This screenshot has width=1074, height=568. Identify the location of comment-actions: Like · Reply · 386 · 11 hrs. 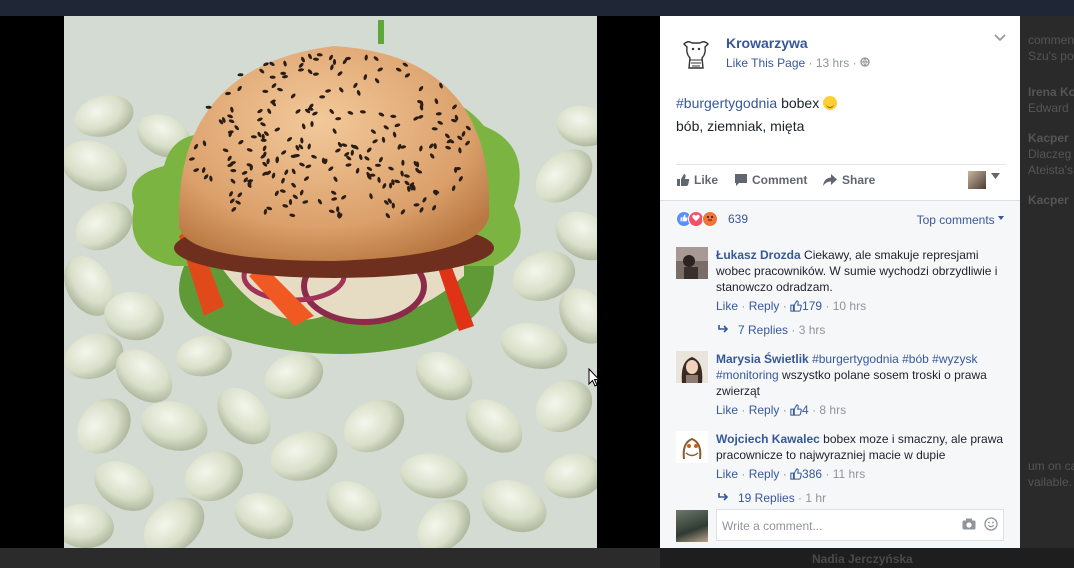
(791, 474).